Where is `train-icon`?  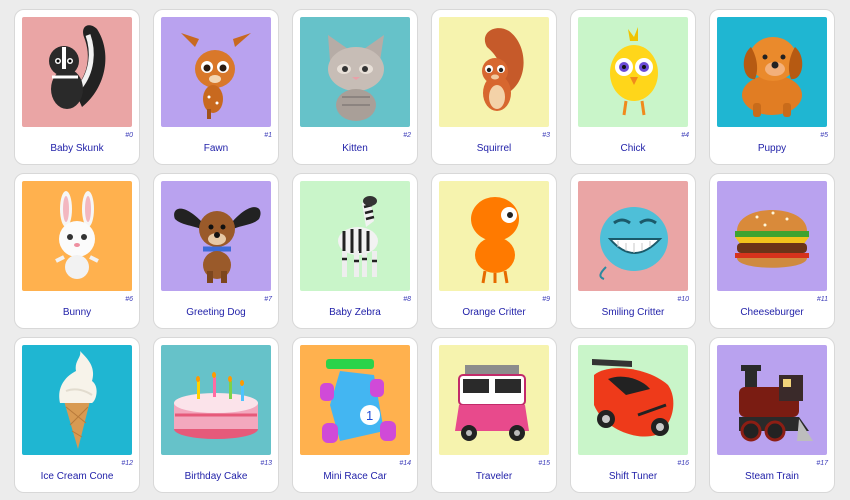 train-icon is located at coordinates (772, 400).